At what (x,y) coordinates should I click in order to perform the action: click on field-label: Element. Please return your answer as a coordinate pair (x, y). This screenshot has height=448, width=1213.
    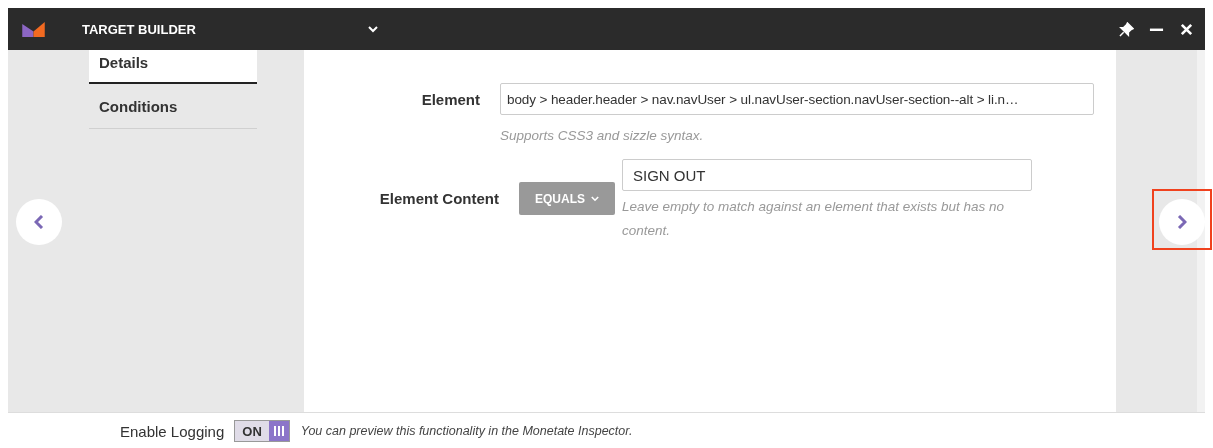
    Looking at the image, I should click on (450, 99).